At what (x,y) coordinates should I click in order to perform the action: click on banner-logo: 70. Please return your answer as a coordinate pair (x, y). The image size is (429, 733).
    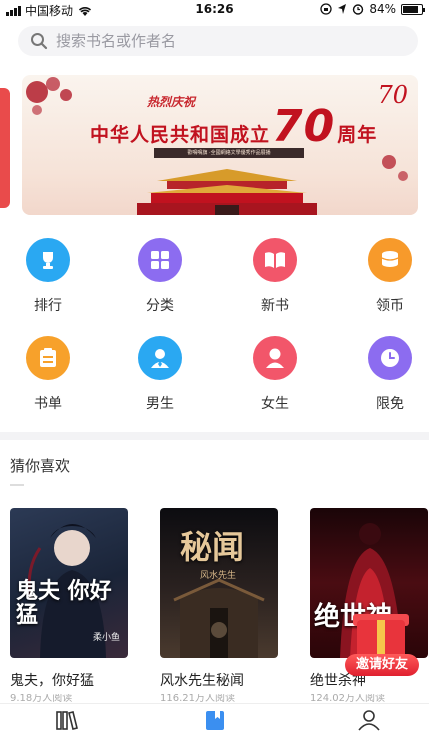
    Looking at the image, I should click on (392, 95).